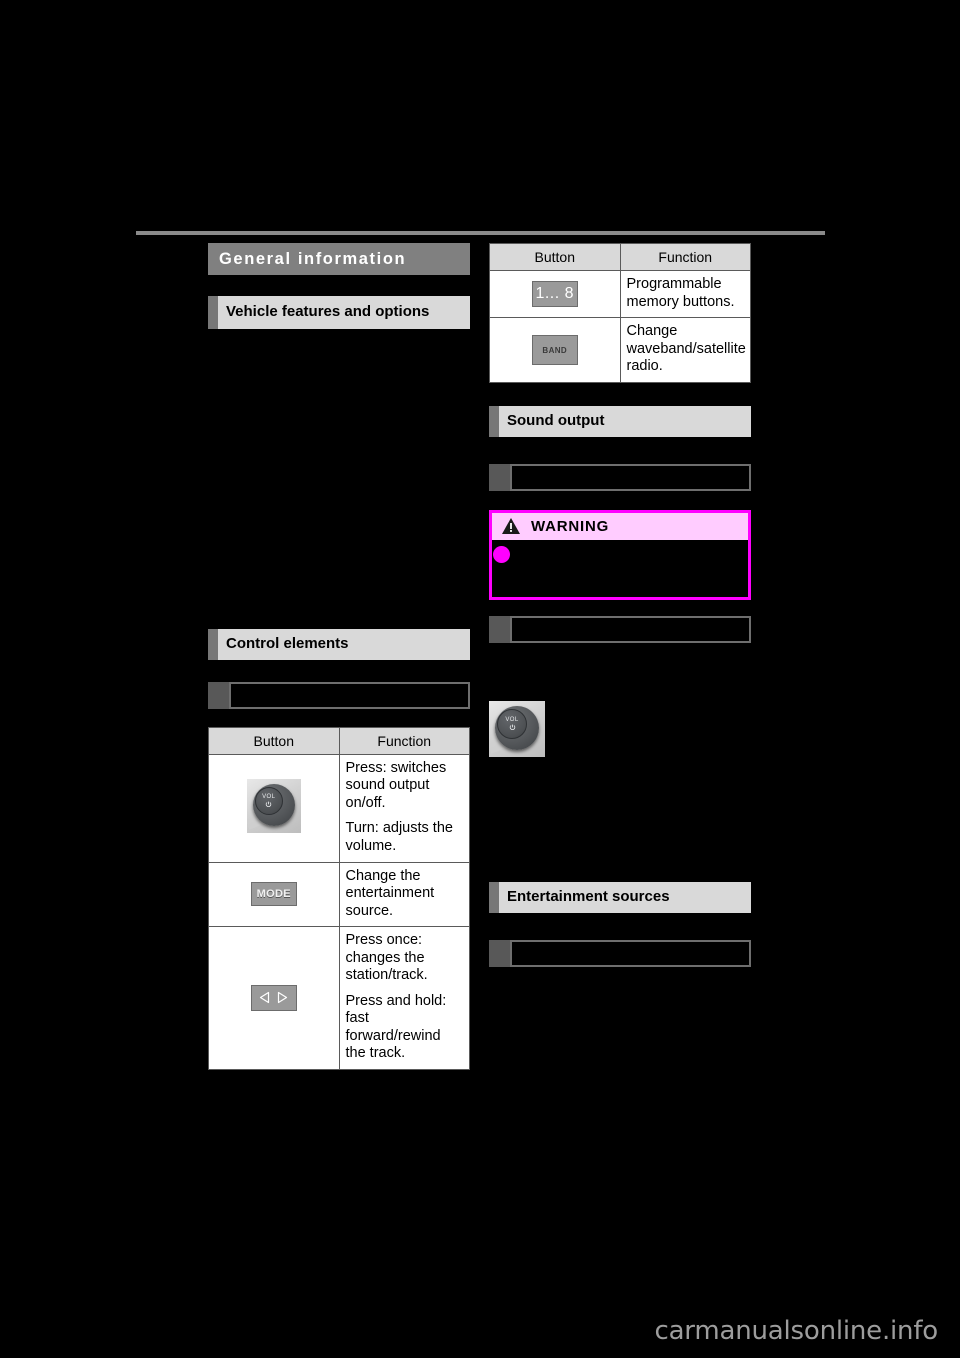 Image resolution: width=960 pixels, height=1358 pixels. What do you see at coordinates (570, 526) in the screenshot?
I see `warning-title: WARNING` at bounding box center [570, 526].